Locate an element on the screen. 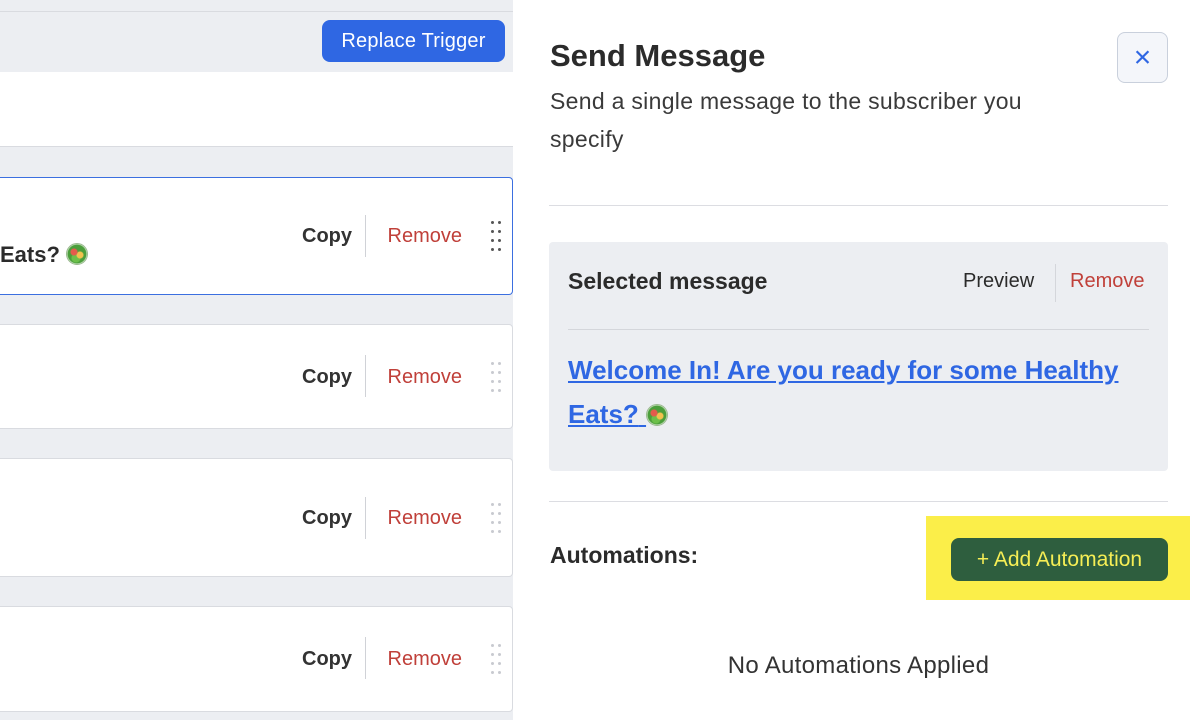 This screenshot has width=1200, height=720. no-automations-text: No Automations Applied is located at coordinates (858, 665).